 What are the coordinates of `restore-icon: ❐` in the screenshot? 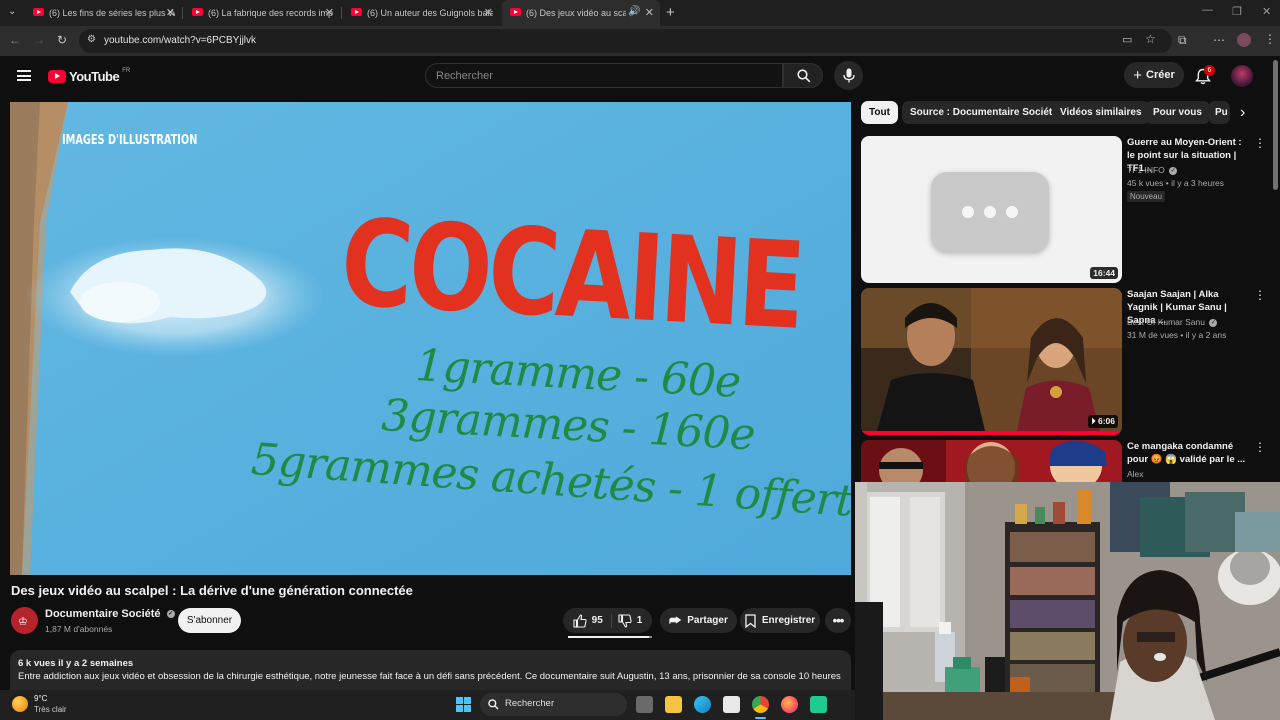 It's located at (1237, 11).